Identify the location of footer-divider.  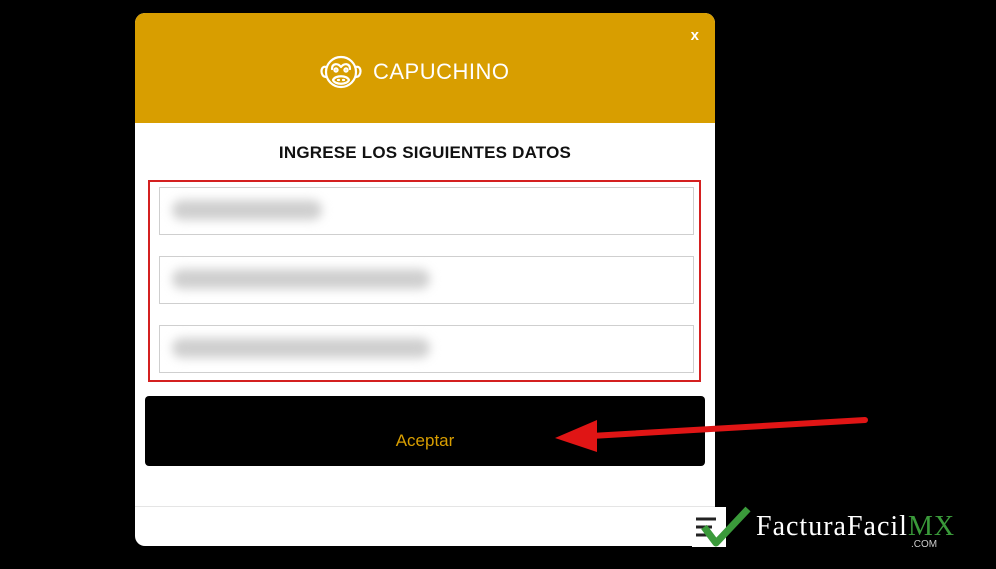
(425, 506).